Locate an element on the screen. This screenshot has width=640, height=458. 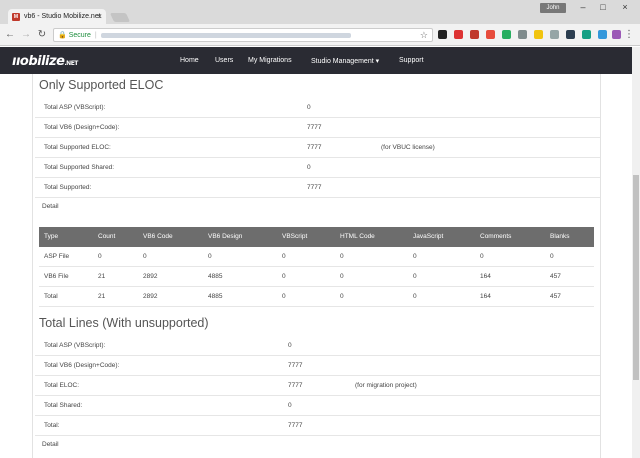
summary-row: Total Supported Shared: 0 is located at coordinates (317, 168).